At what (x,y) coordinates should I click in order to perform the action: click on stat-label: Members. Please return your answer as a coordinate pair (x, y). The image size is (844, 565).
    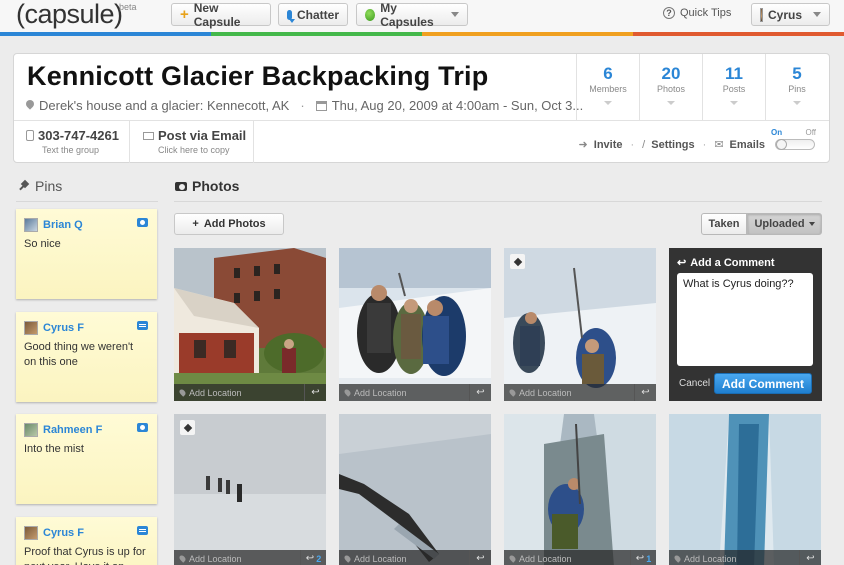
    Looking at the image, I should click on (608, 89).